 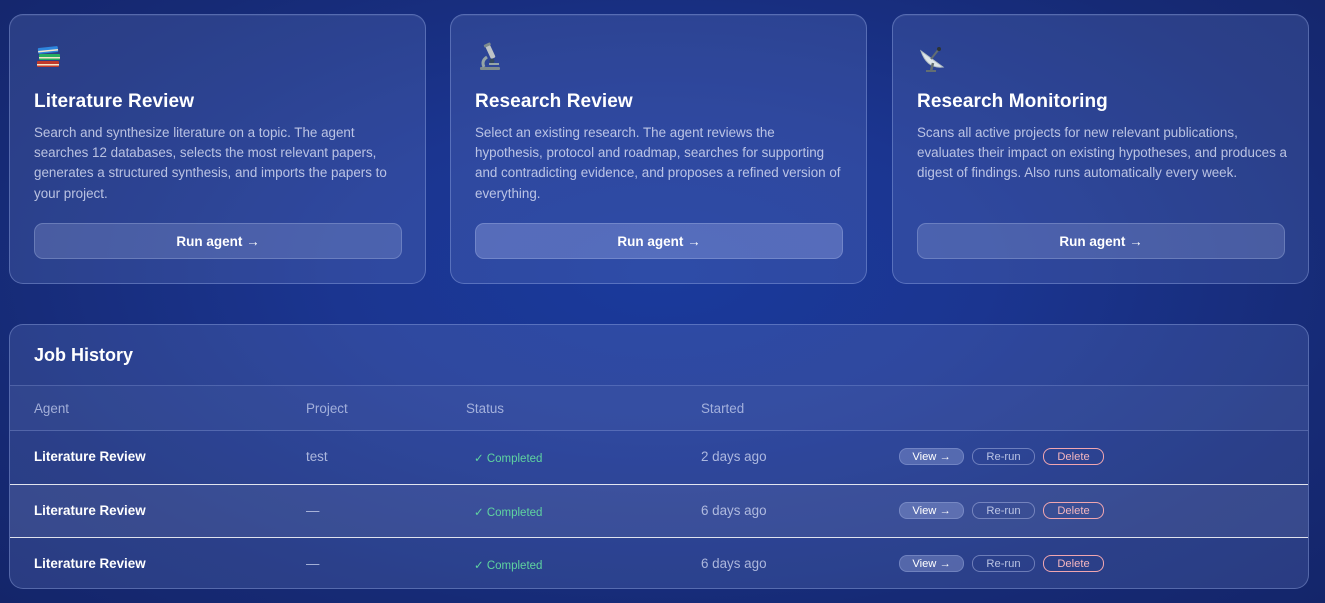 I want to click on job-project: test, so click(x=317, y=456).